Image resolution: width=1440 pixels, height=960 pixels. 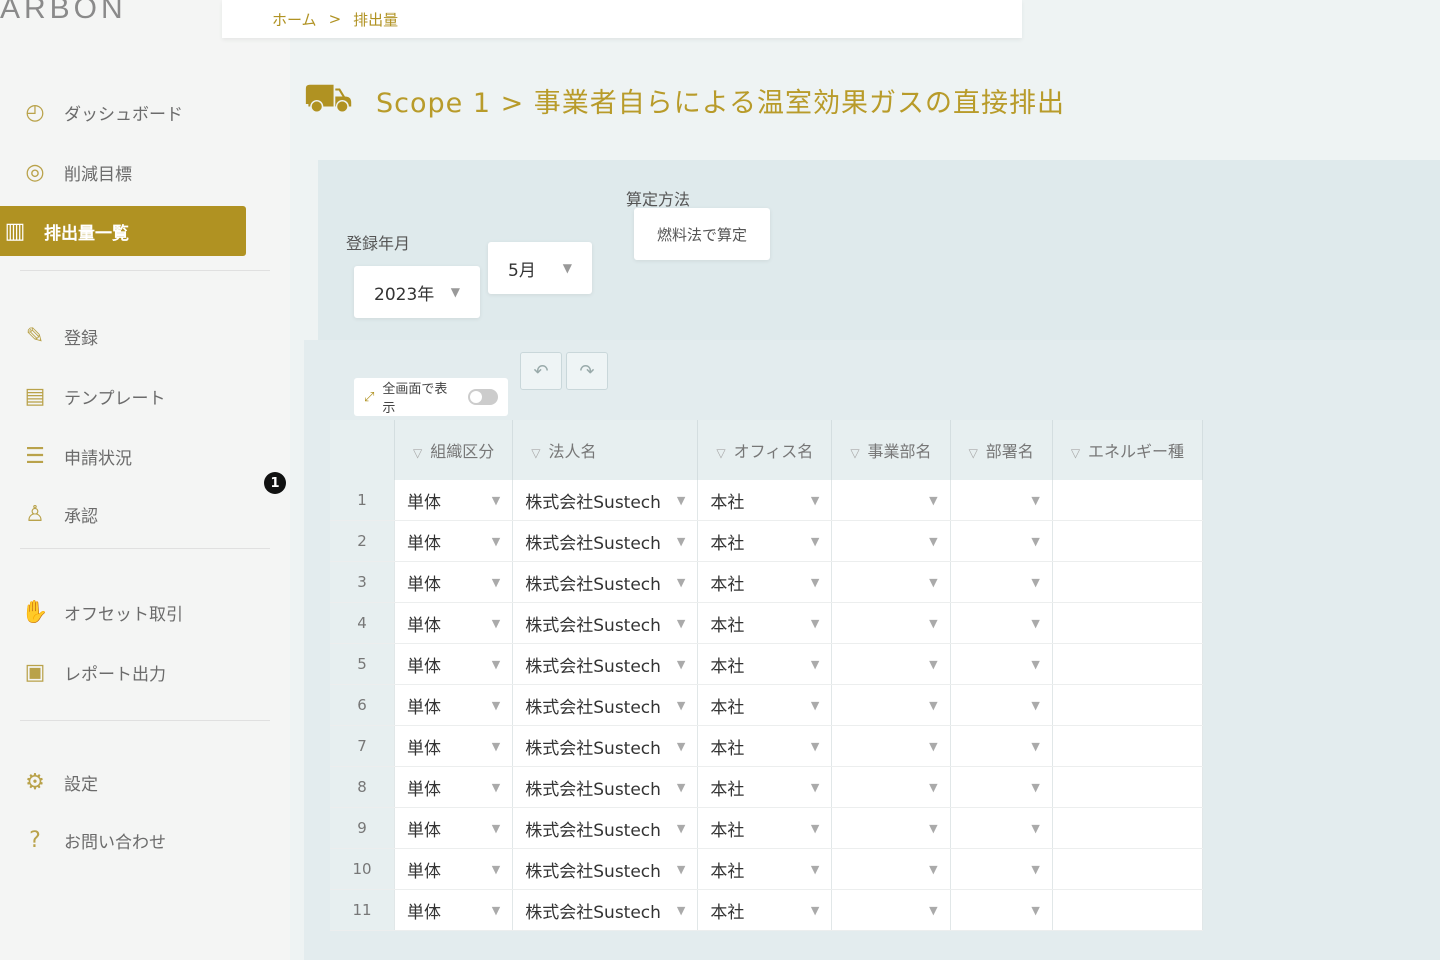 I want to click on month-select: 5月 ▼, so click(x=540, y=268).